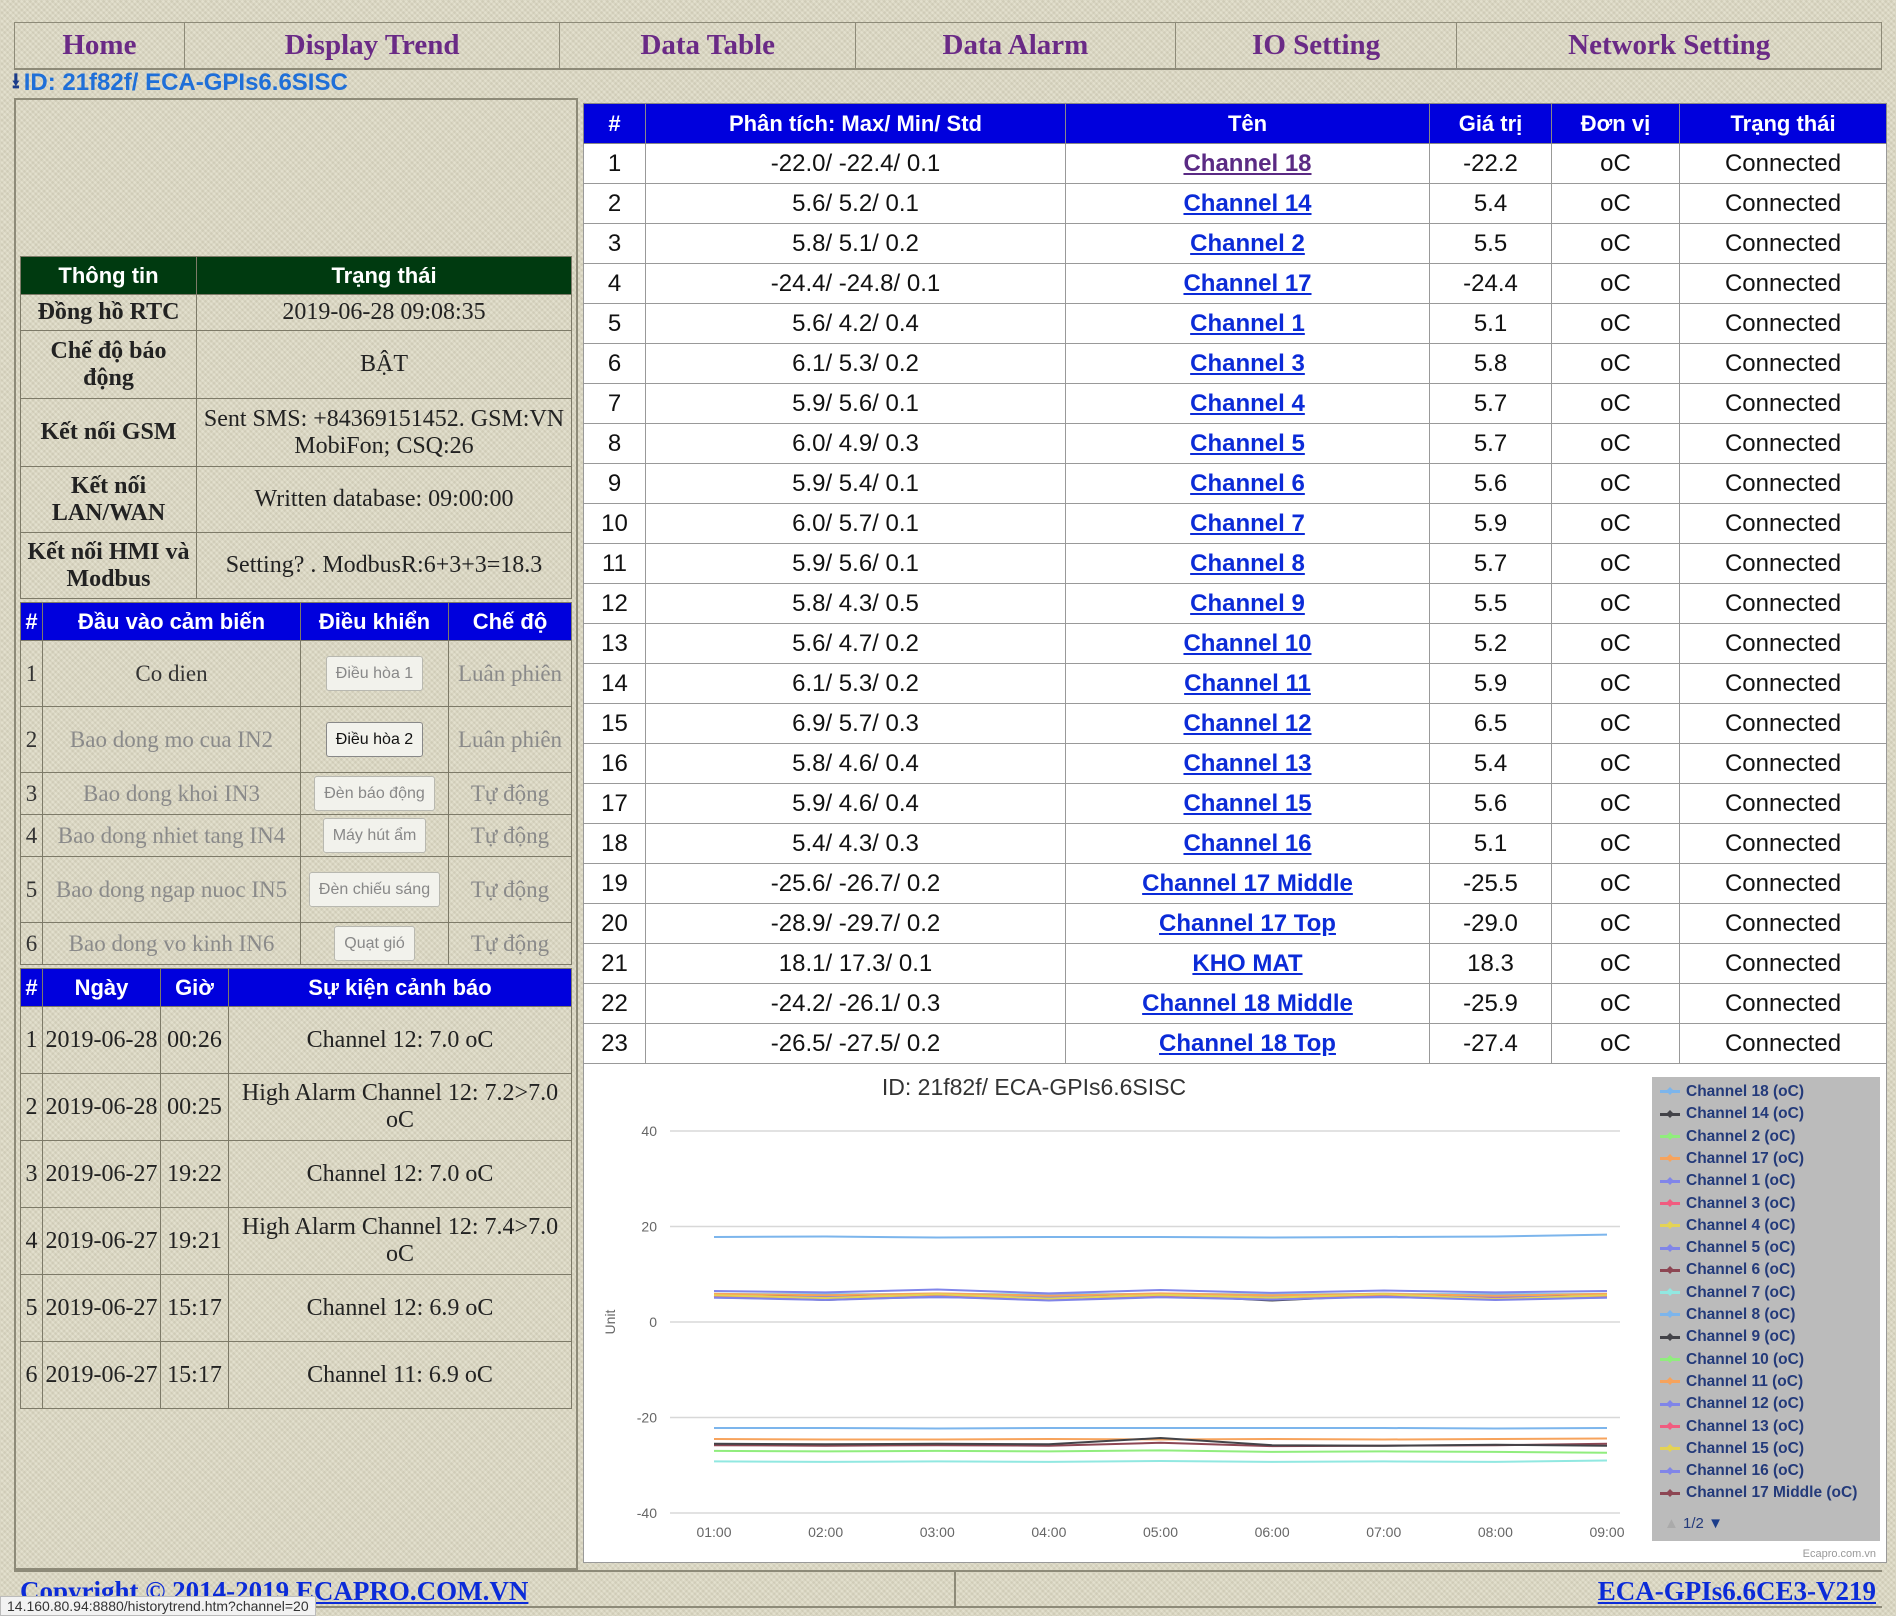  What do you see at coordinates (1671, 1523) in the screenshot?
I see `legend-prev-icon: ▲` at bounding box center [1671, 1523].